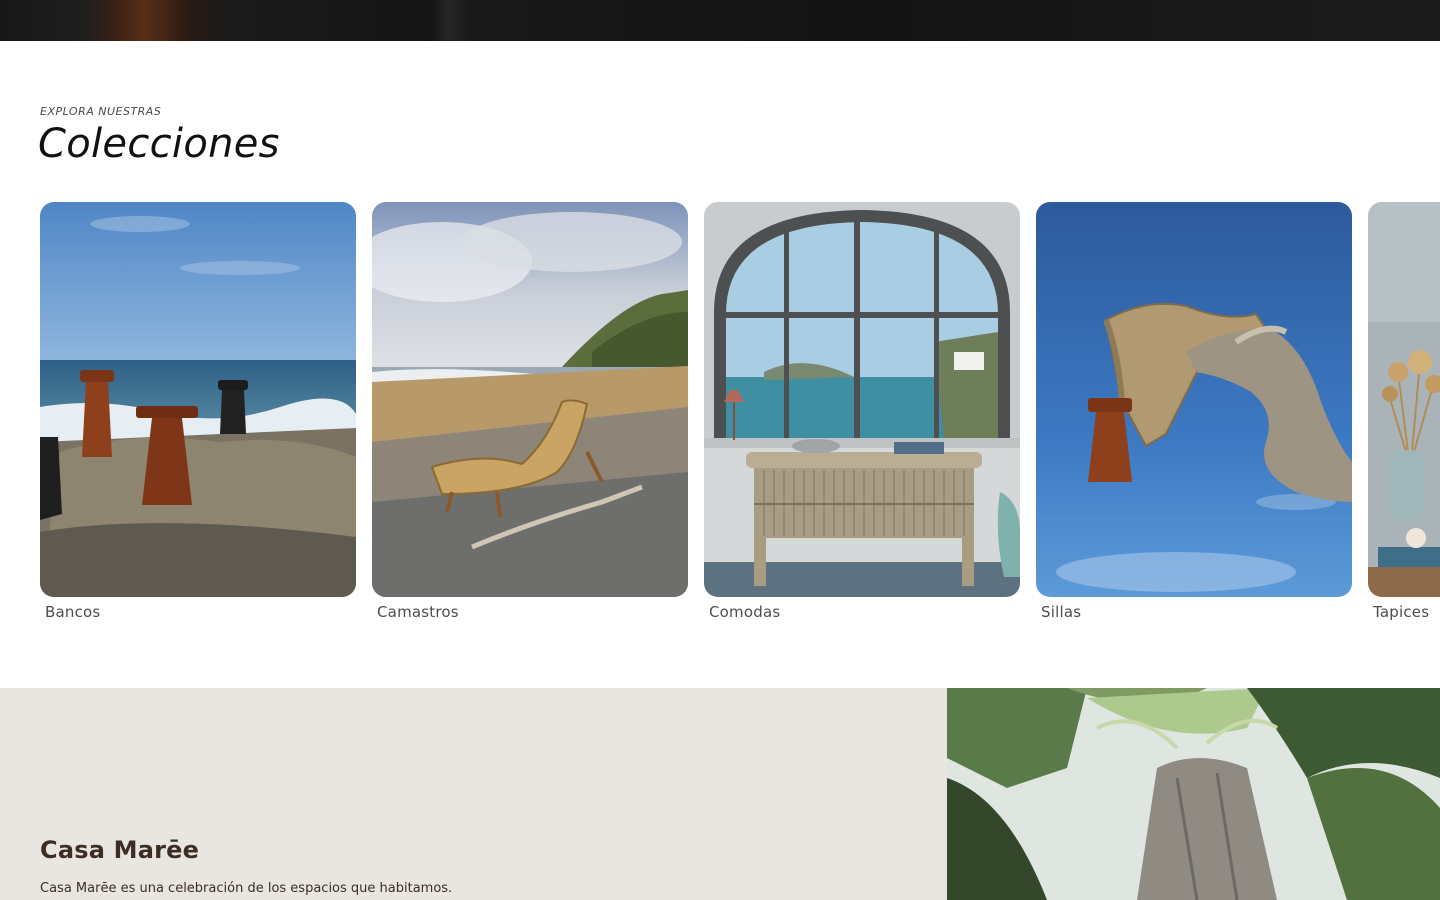 The width and height of the screenshot is (1440, 900). What do you see at coordinates (200, 612) in the screenshot?
I see `collection-label: Bancos` at bounding box center [200, 612].